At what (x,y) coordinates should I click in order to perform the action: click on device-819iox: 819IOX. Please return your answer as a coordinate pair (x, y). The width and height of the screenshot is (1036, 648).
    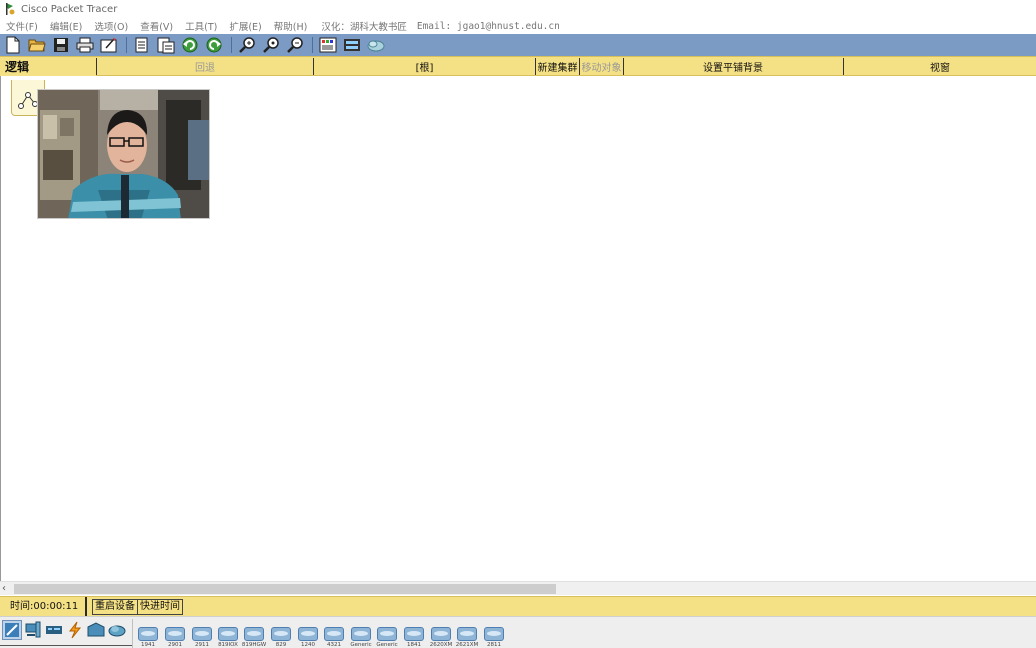
    Looking at the image, I should click on (228, 636).